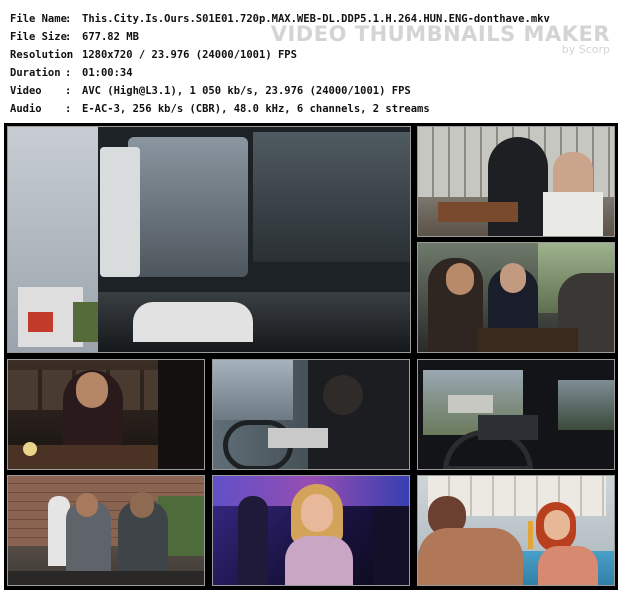  Describe the element at coordinates (38, 37) in the screenshot. I see `info-key: File Size` at that location.